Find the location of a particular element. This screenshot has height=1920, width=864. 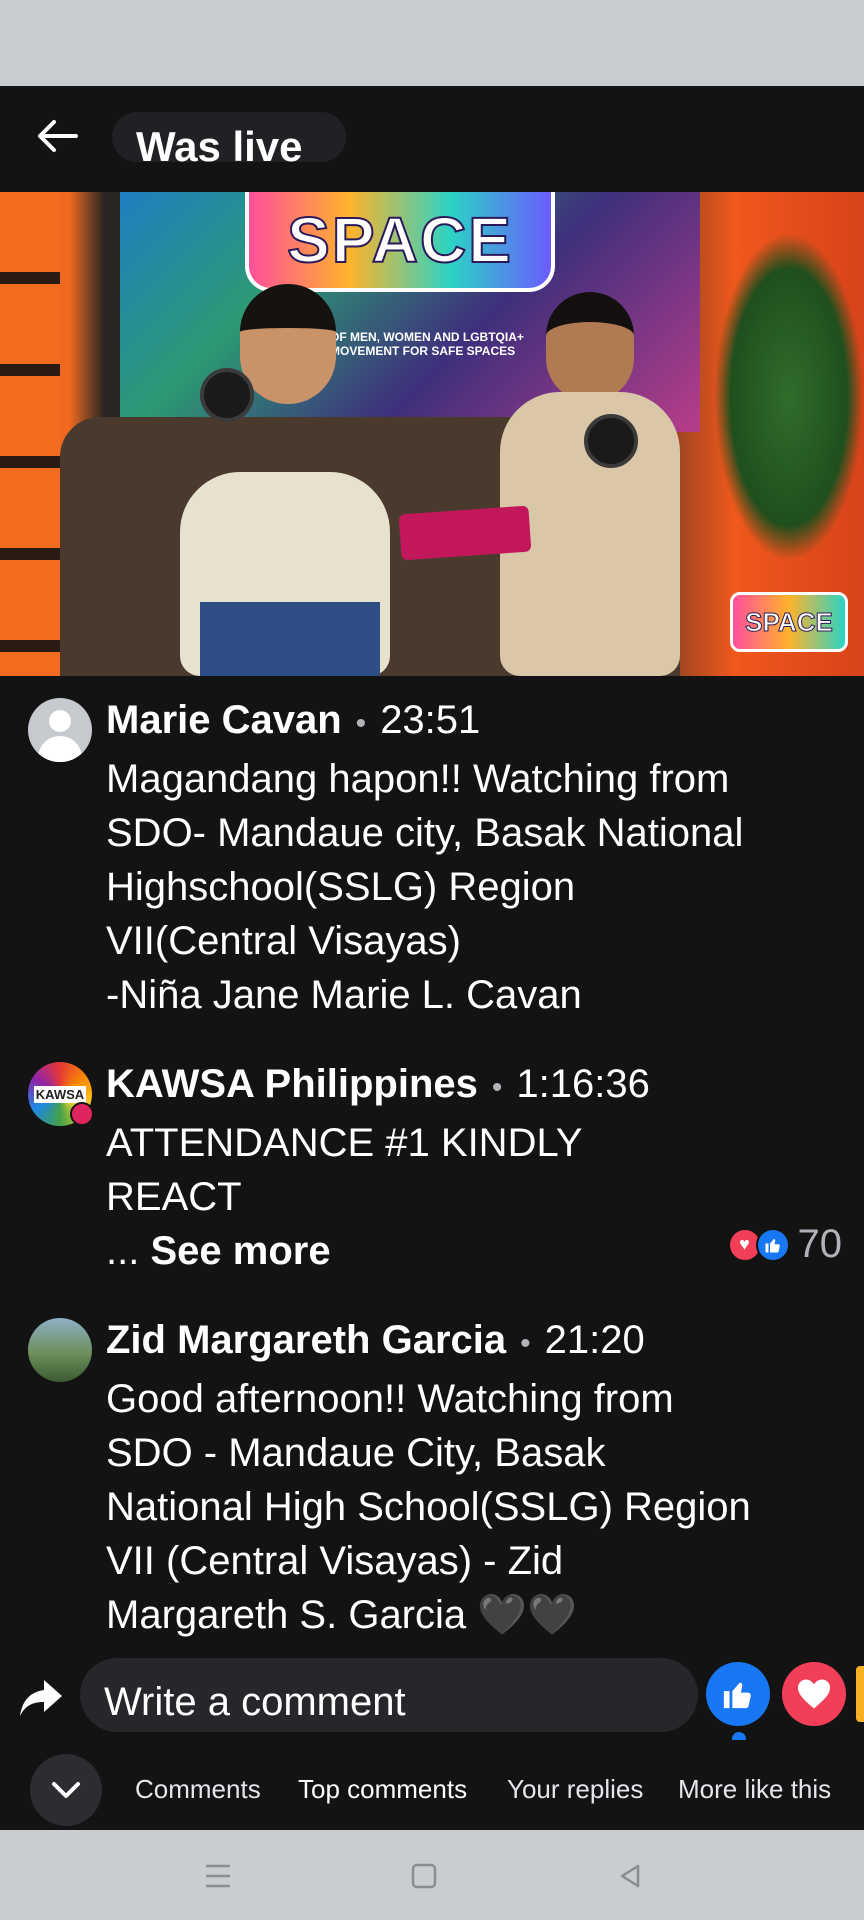

top-bar: Was live is located at coordinates (432, 139).